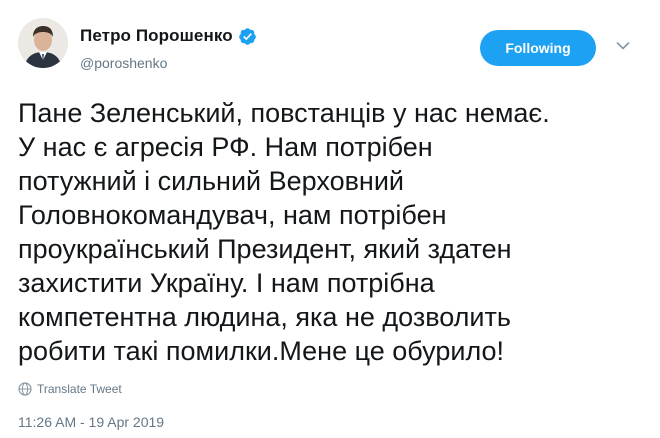 The image size is (660, 438). What do you see at coordinates (261, 351) in the screenshot?
I see `tweet-text-line: робити такі помилки.Мене це обурило!` at bounding box center [261, 351].